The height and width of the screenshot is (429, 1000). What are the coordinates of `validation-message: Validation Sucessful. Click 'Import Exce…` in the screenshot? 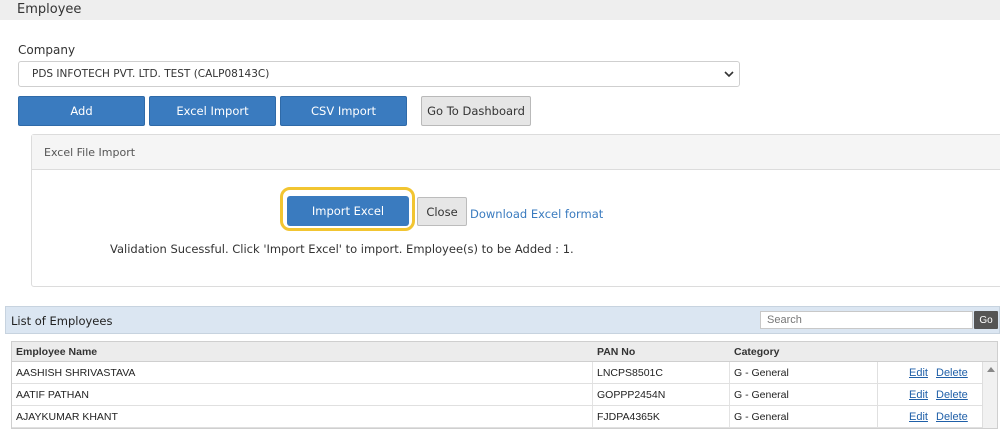 It's located at (342, 249).